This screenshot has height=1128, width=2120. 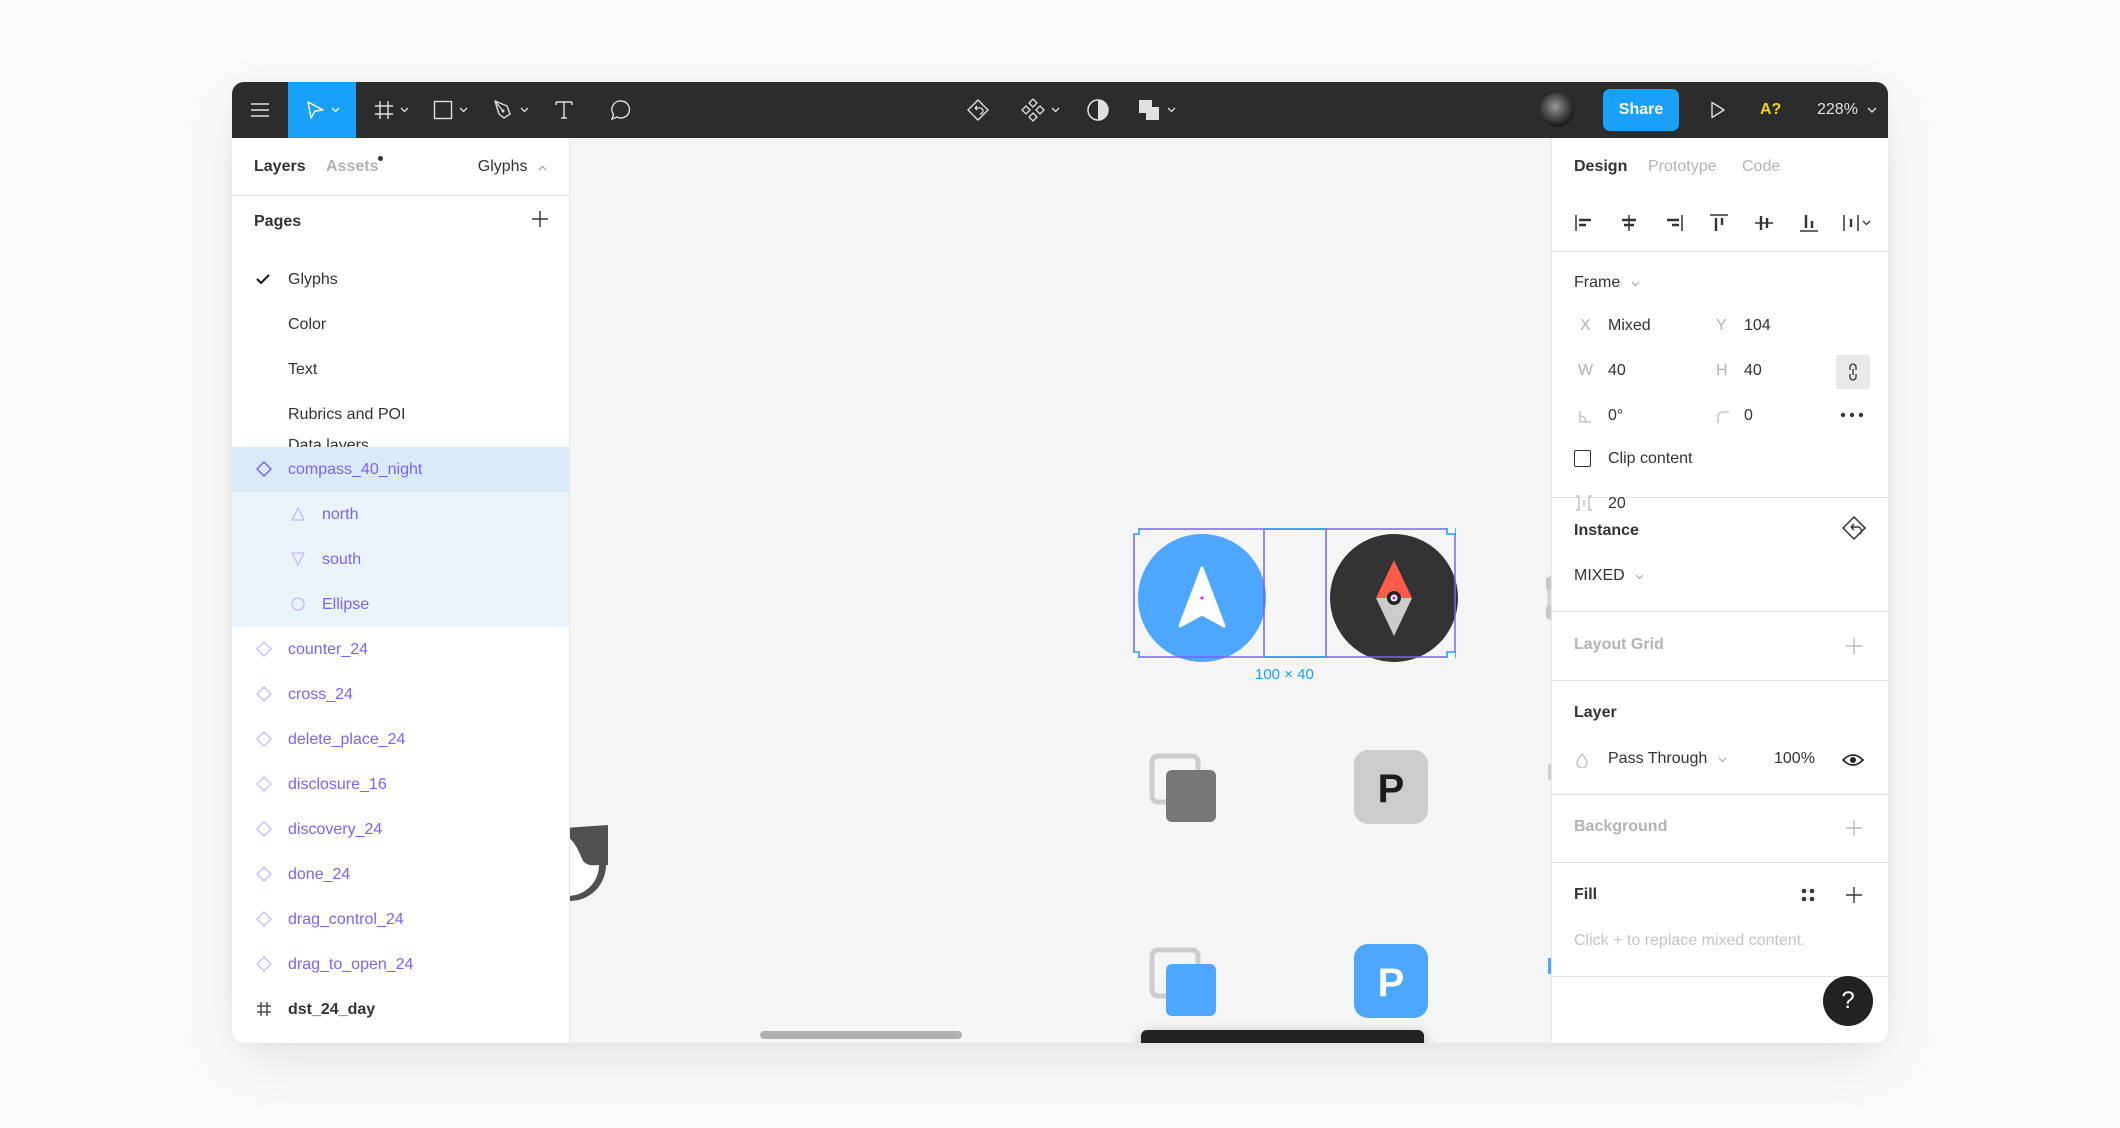 What do you see at coordinates (1584, 223) in the screenshot?
I see `align-left-button` at bounding box center [1584, 223].